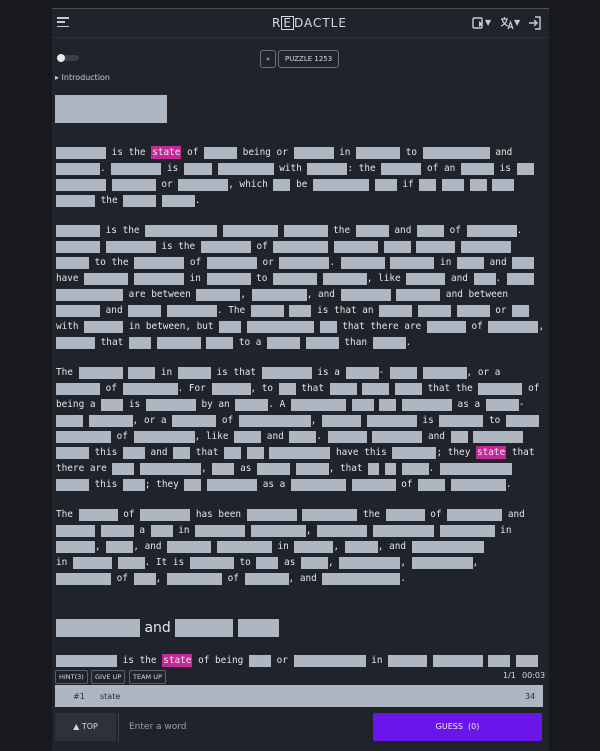  What do you see at coordinates (195, 278) in the screenshot?
I see `visible-word: in` at bounding box center [195, 278].